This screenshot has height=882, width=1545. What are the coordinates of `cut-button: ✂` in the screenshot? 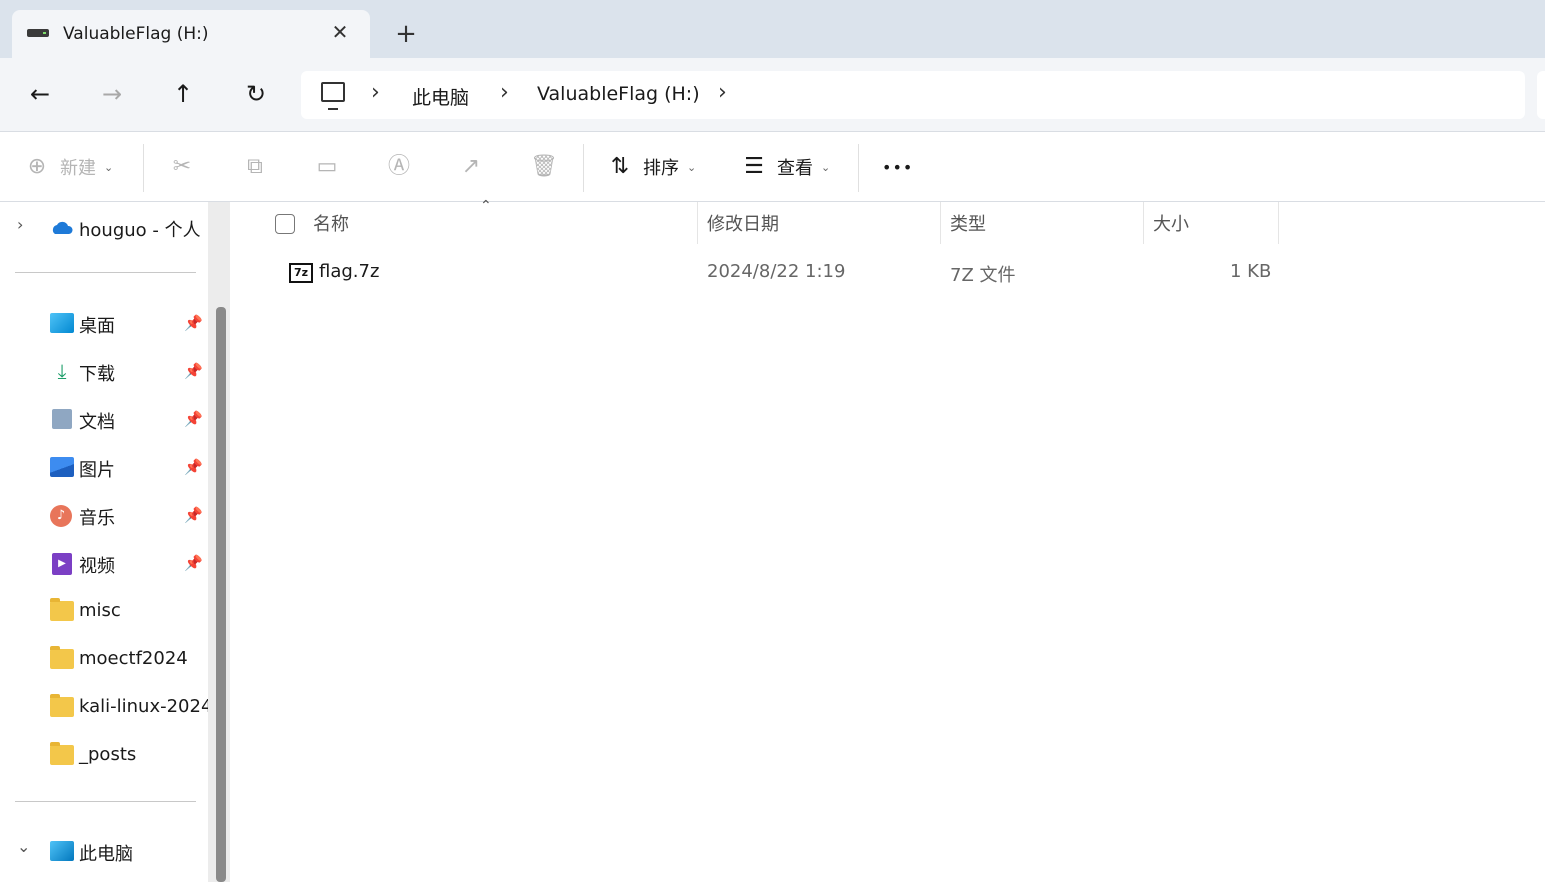 It's located at (182, 167).